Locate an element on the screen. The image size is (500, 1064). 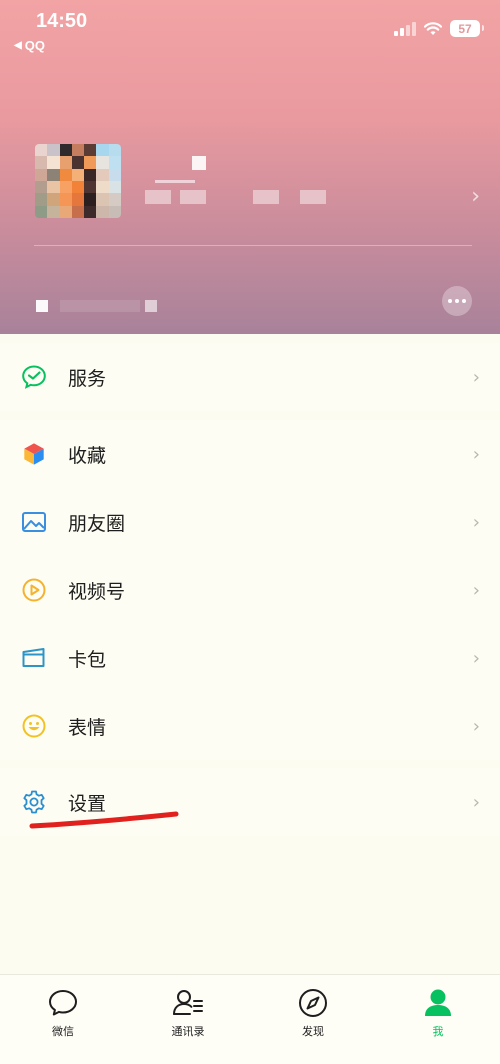
wallet-icon is located at coordinates (34, 658).